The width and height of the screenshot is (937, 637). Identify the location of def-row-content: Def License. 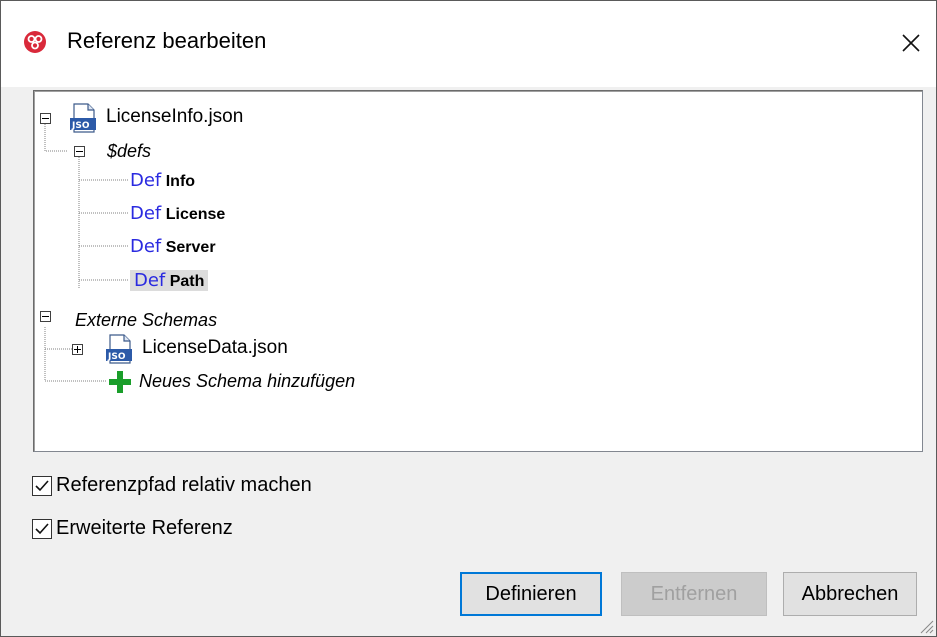
(177, 213).